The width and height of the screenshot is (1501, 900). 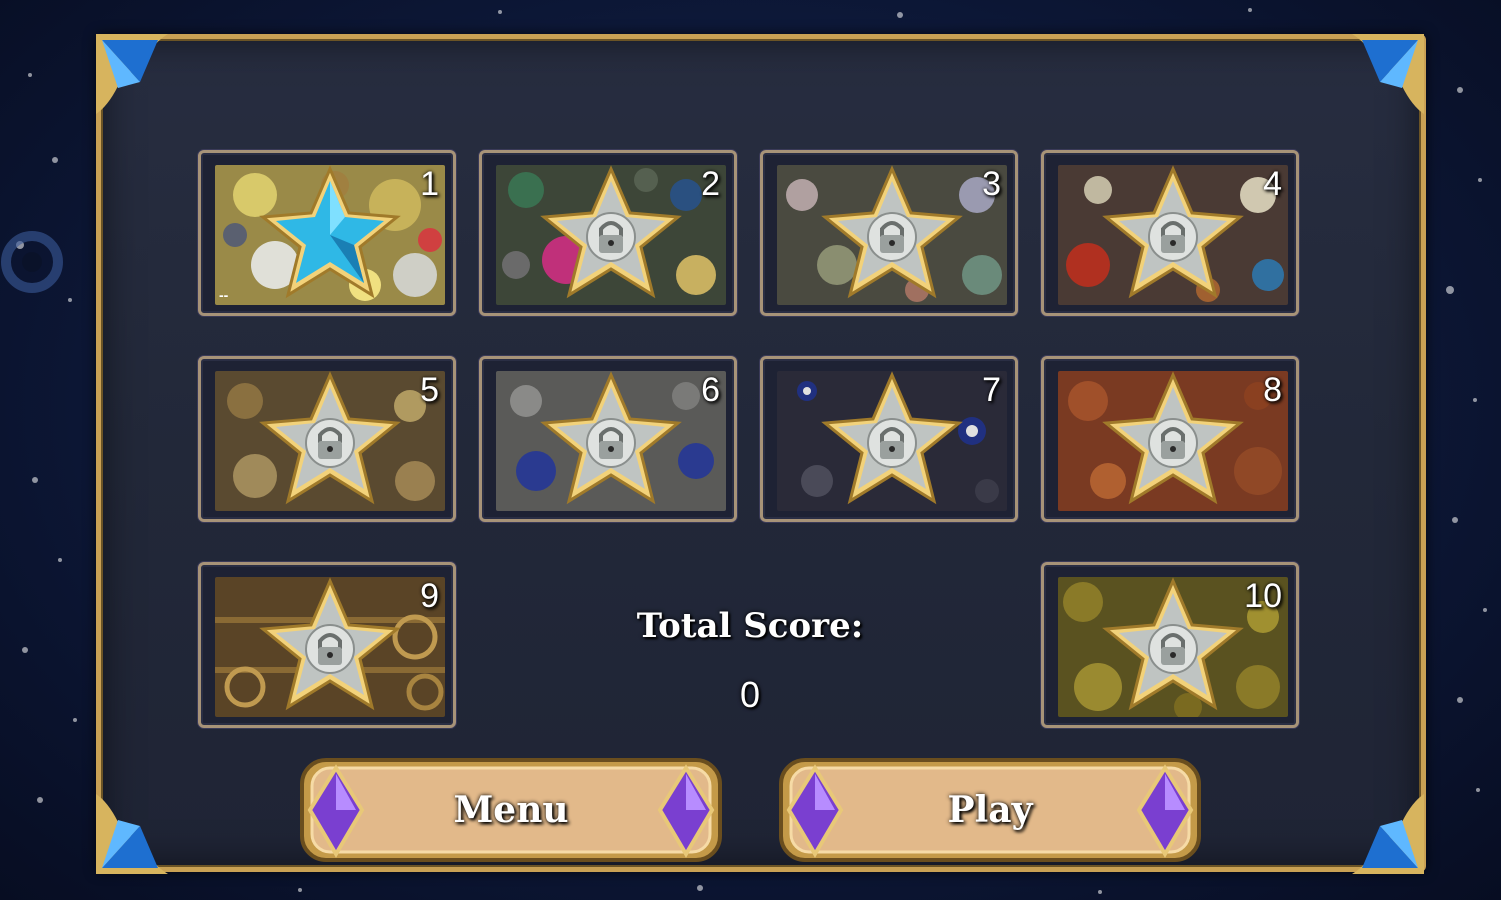 I want to click on level-tile-1: 1 --, so click(x=327, y=233).